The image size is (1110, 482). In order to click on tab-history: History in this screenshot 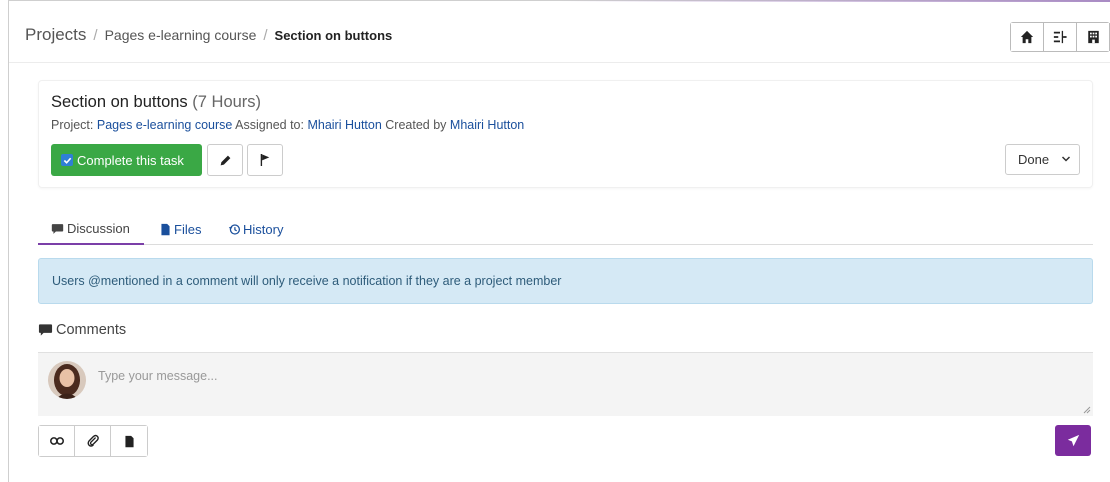, I will do `click(255, 229)`.